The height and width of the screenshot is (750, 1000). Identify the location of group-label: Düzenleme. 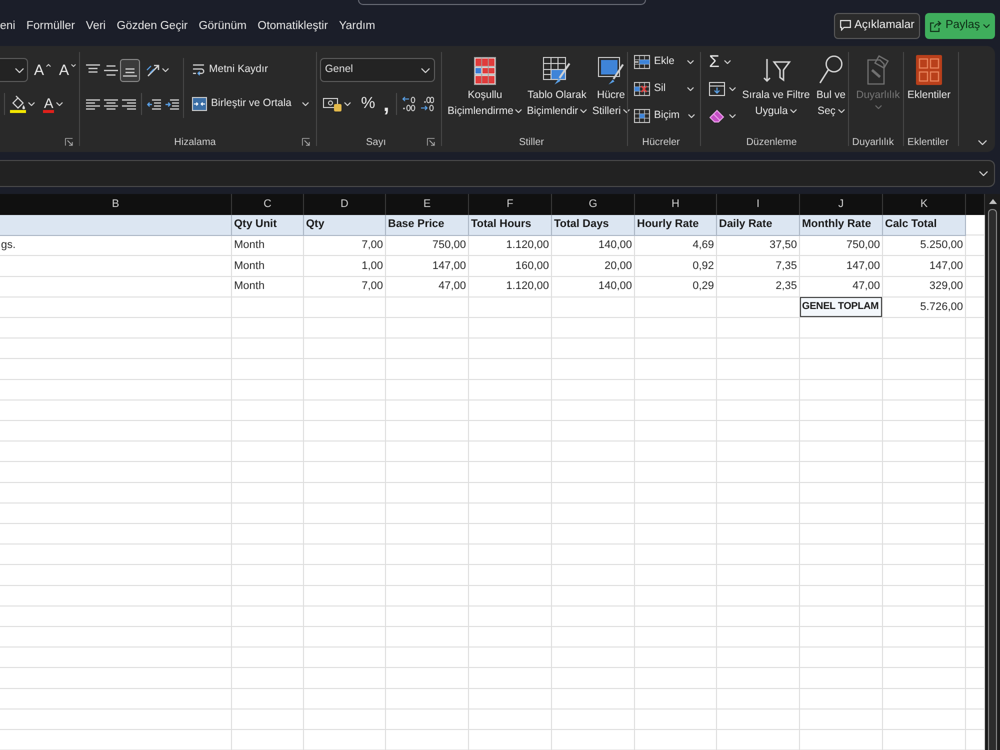
(771, 143).